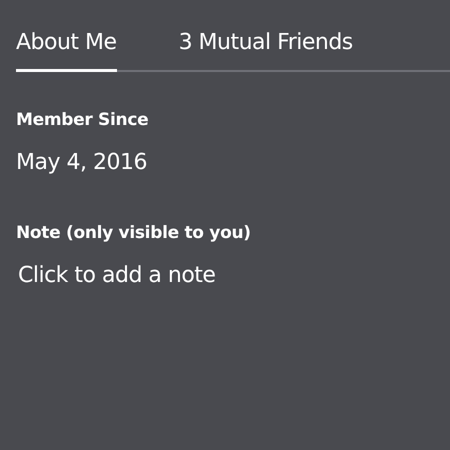  Describe the element at coordinates (66, 51) in the screenshot. I see `tab: About Me` at that location.